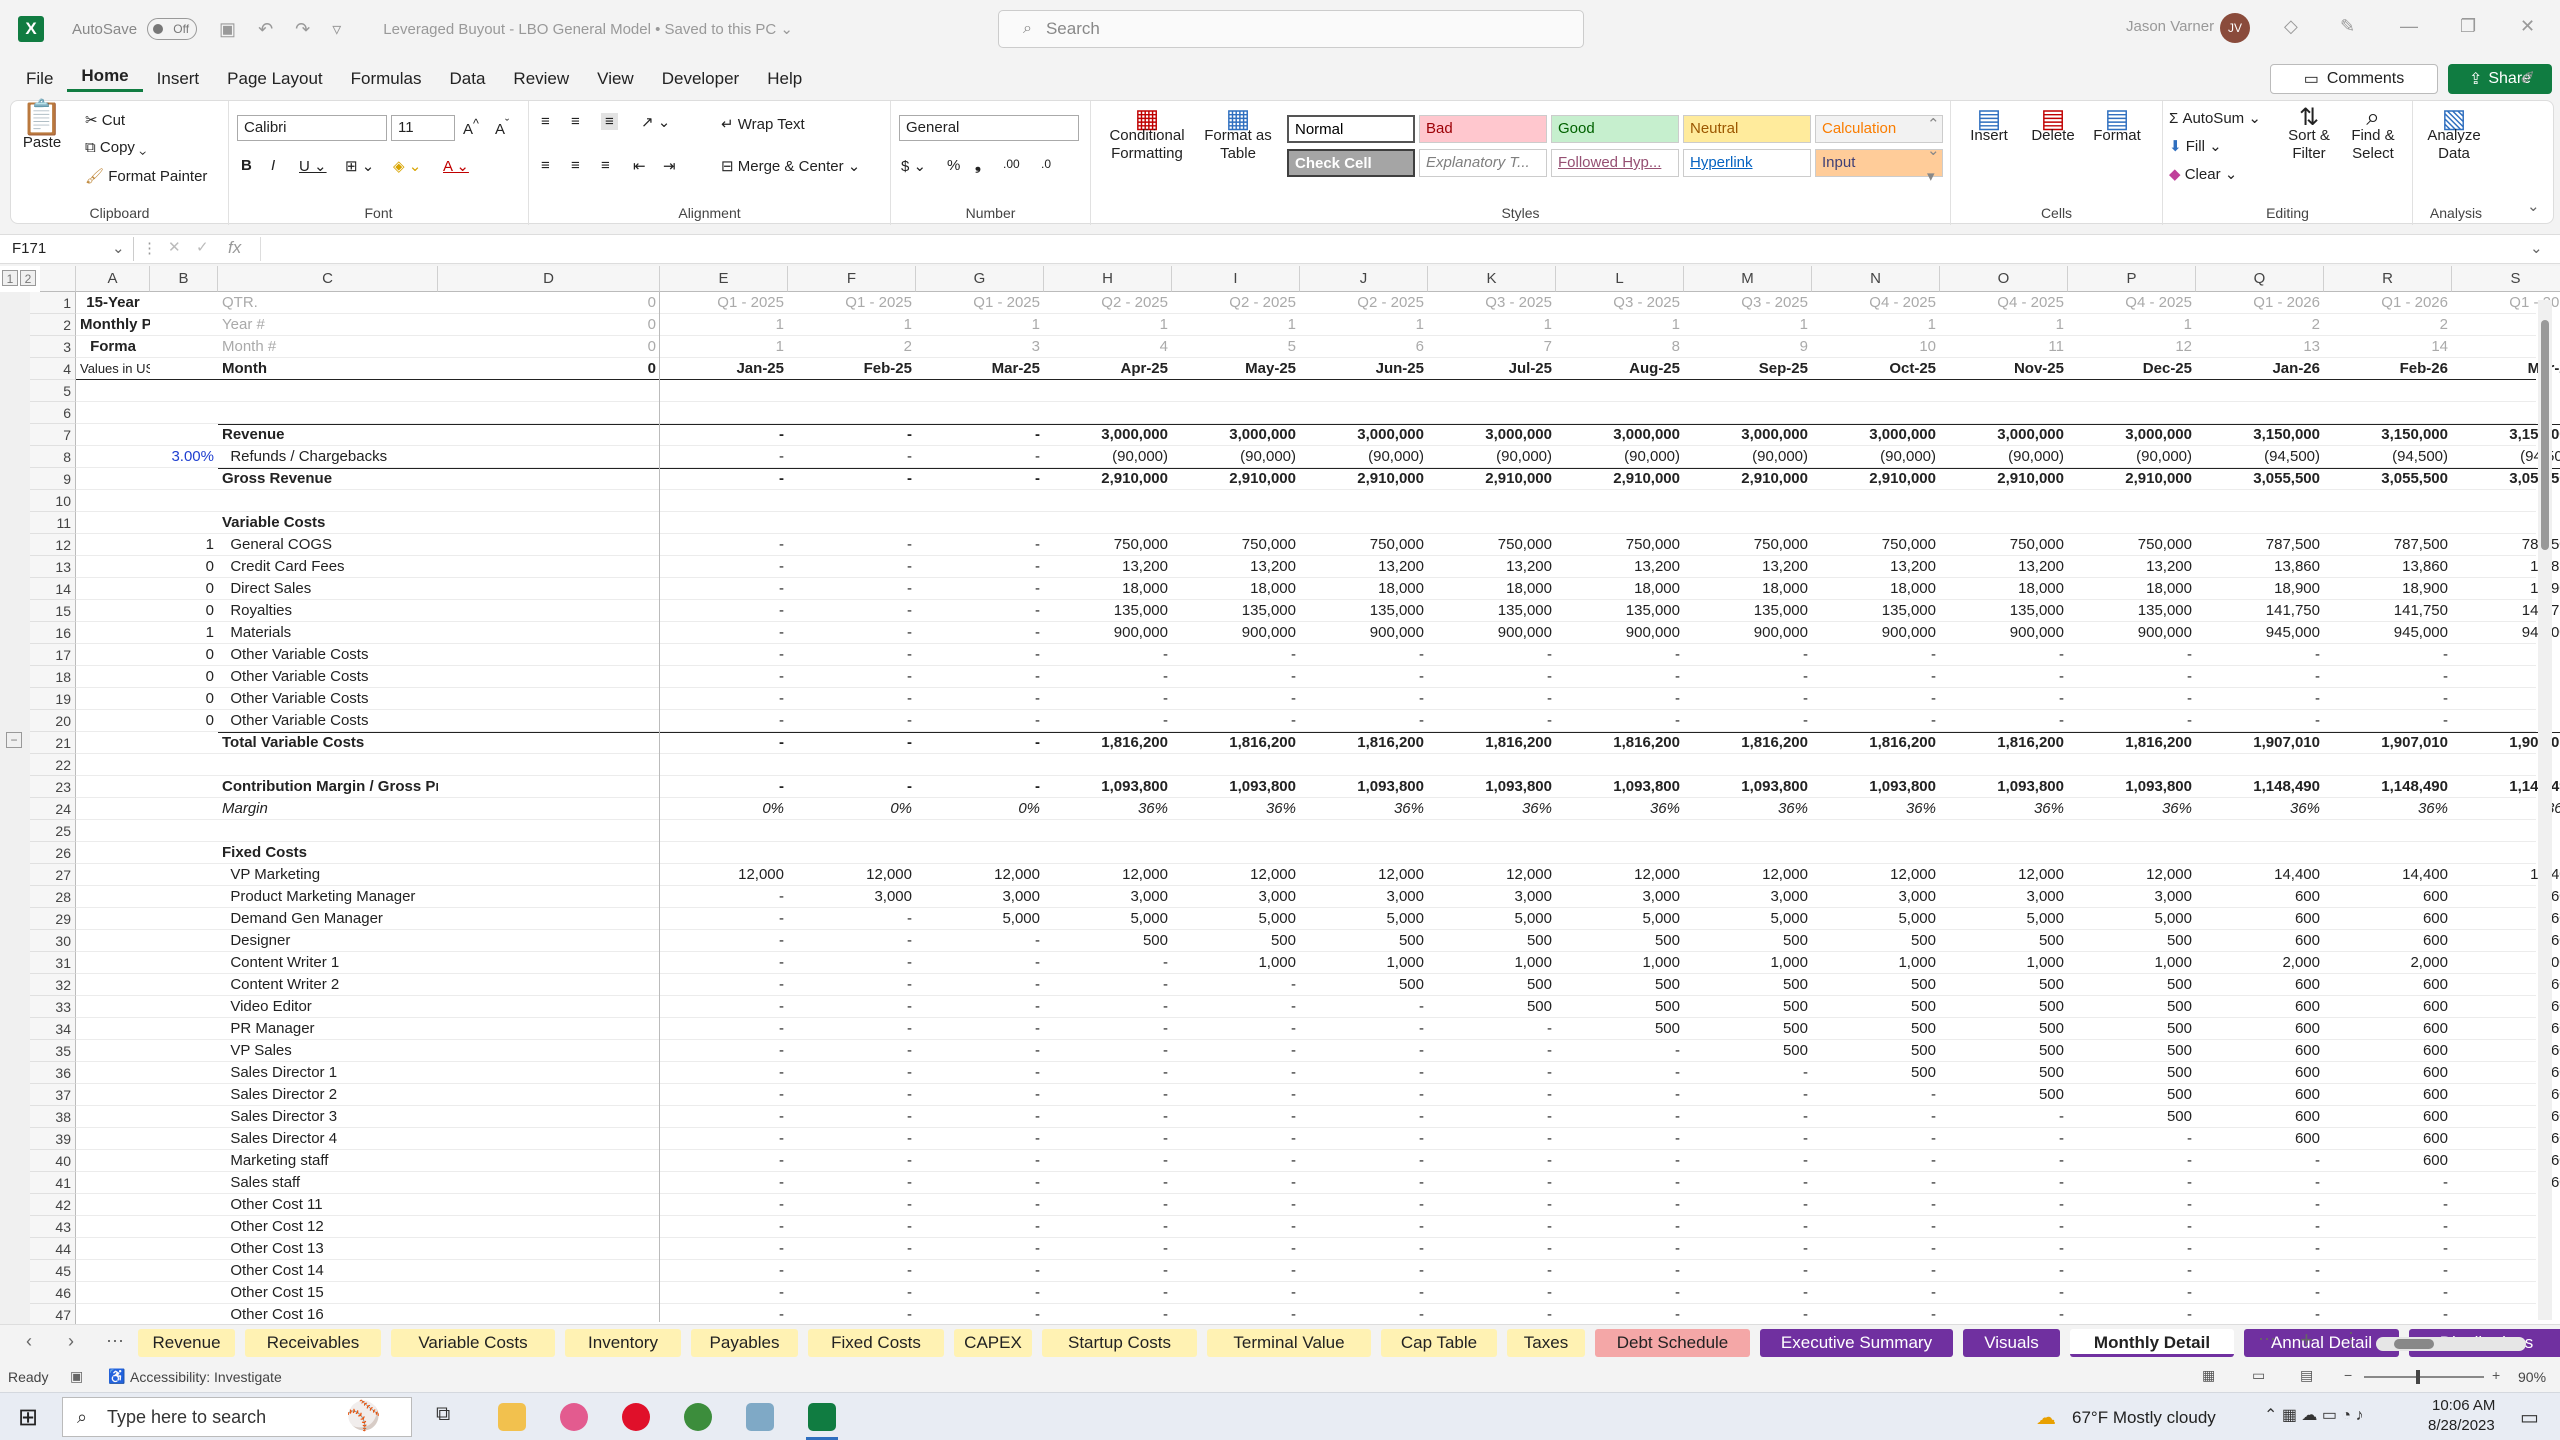  What do you see at coordinates (53, 787) in the screenshot?
I see `row-header: 23` at bounding box center [53, 787].